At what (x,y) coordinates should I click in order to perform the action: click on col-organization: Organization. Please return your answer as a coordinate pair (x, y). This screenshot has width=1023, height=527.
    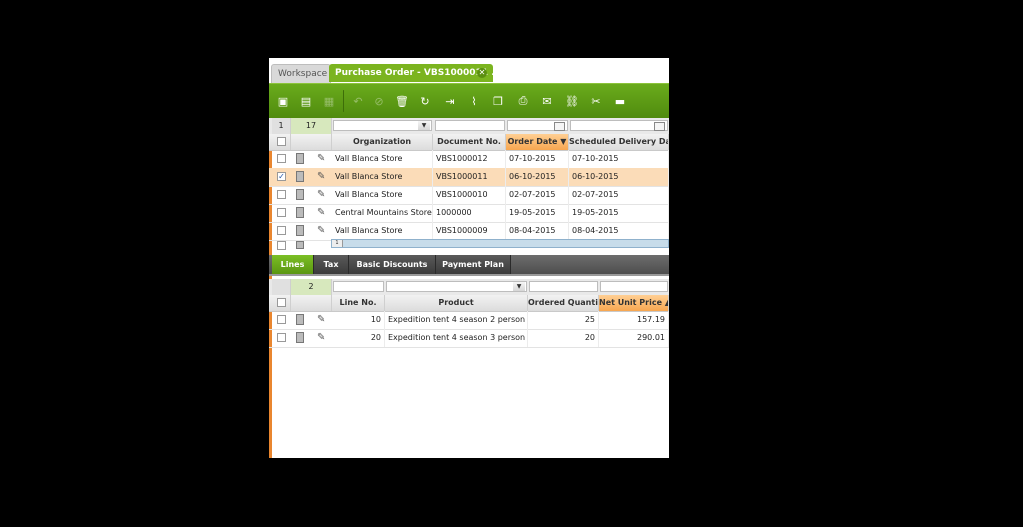
    Looking at the image, I should click on (382, 142).